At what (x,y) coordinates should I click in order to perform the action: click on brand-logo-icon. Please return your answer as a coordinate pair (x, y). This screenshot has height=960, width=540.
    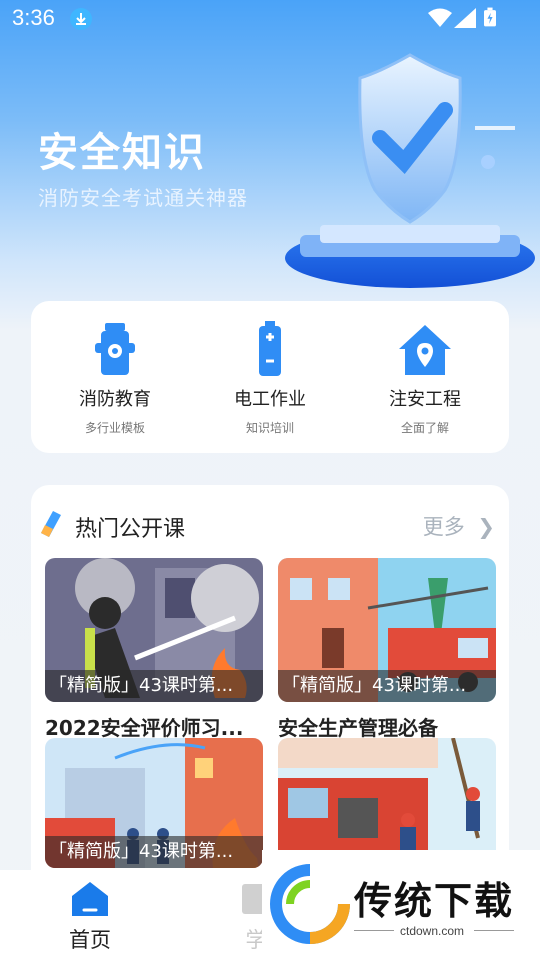
    Looking at the image, I should click on (310, 904).